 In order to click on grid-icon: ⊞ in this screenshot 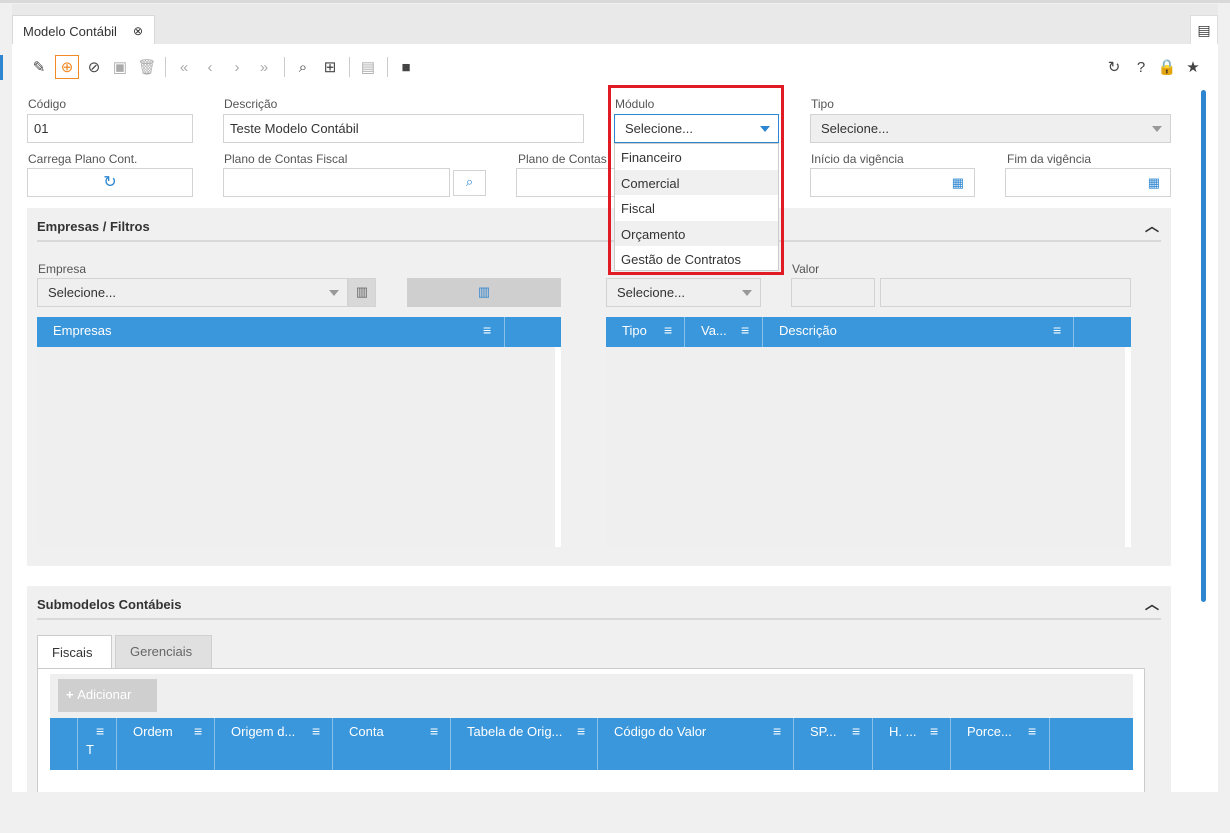, I will do `click(330, 67)`.